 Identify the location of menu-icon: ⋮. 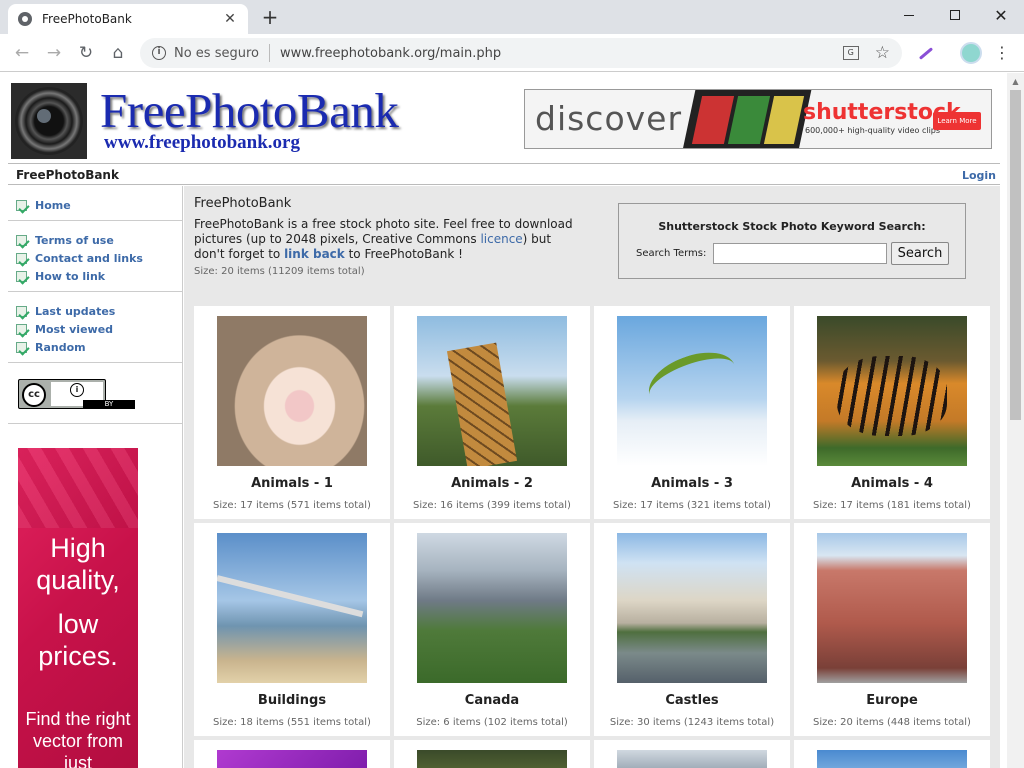
(1002, 53).